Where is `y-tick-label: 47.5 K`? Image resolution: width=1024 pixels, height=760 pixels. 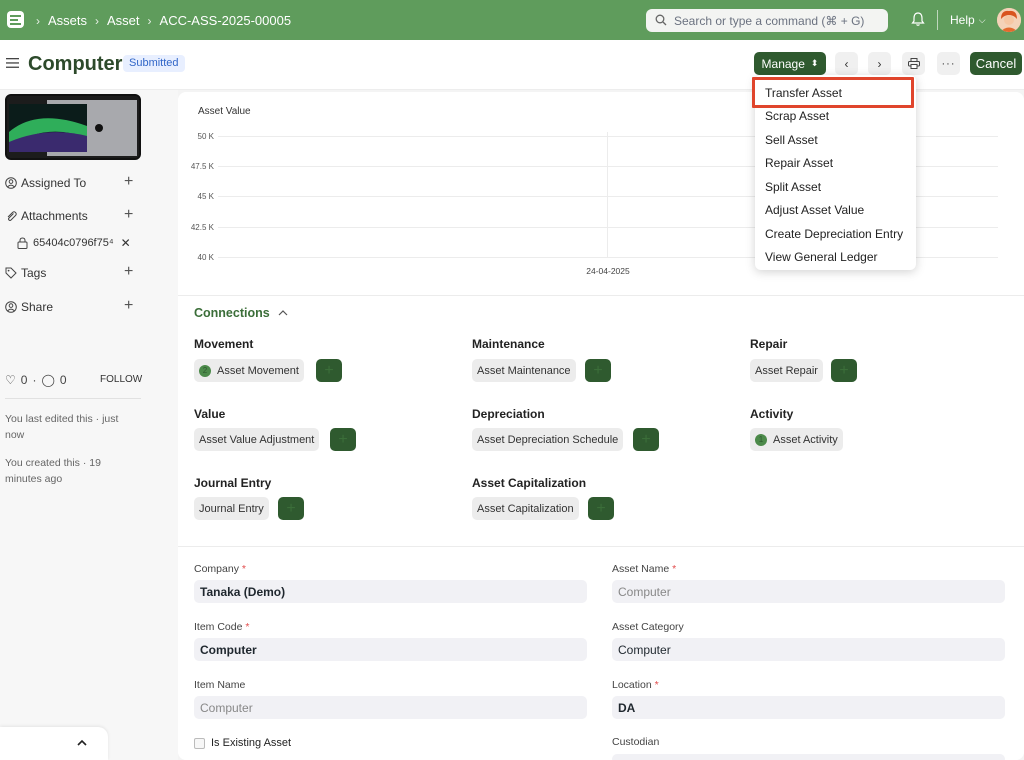 y-tick-label: 47.5 K is located at coordinates (202, 166).